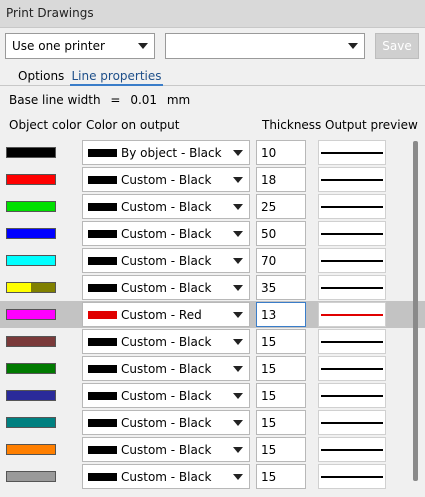 The image size is (425, 497). Describe the element at coordinates (281, 287) in the screenshot. I see `thickness-input: 35` at that location.